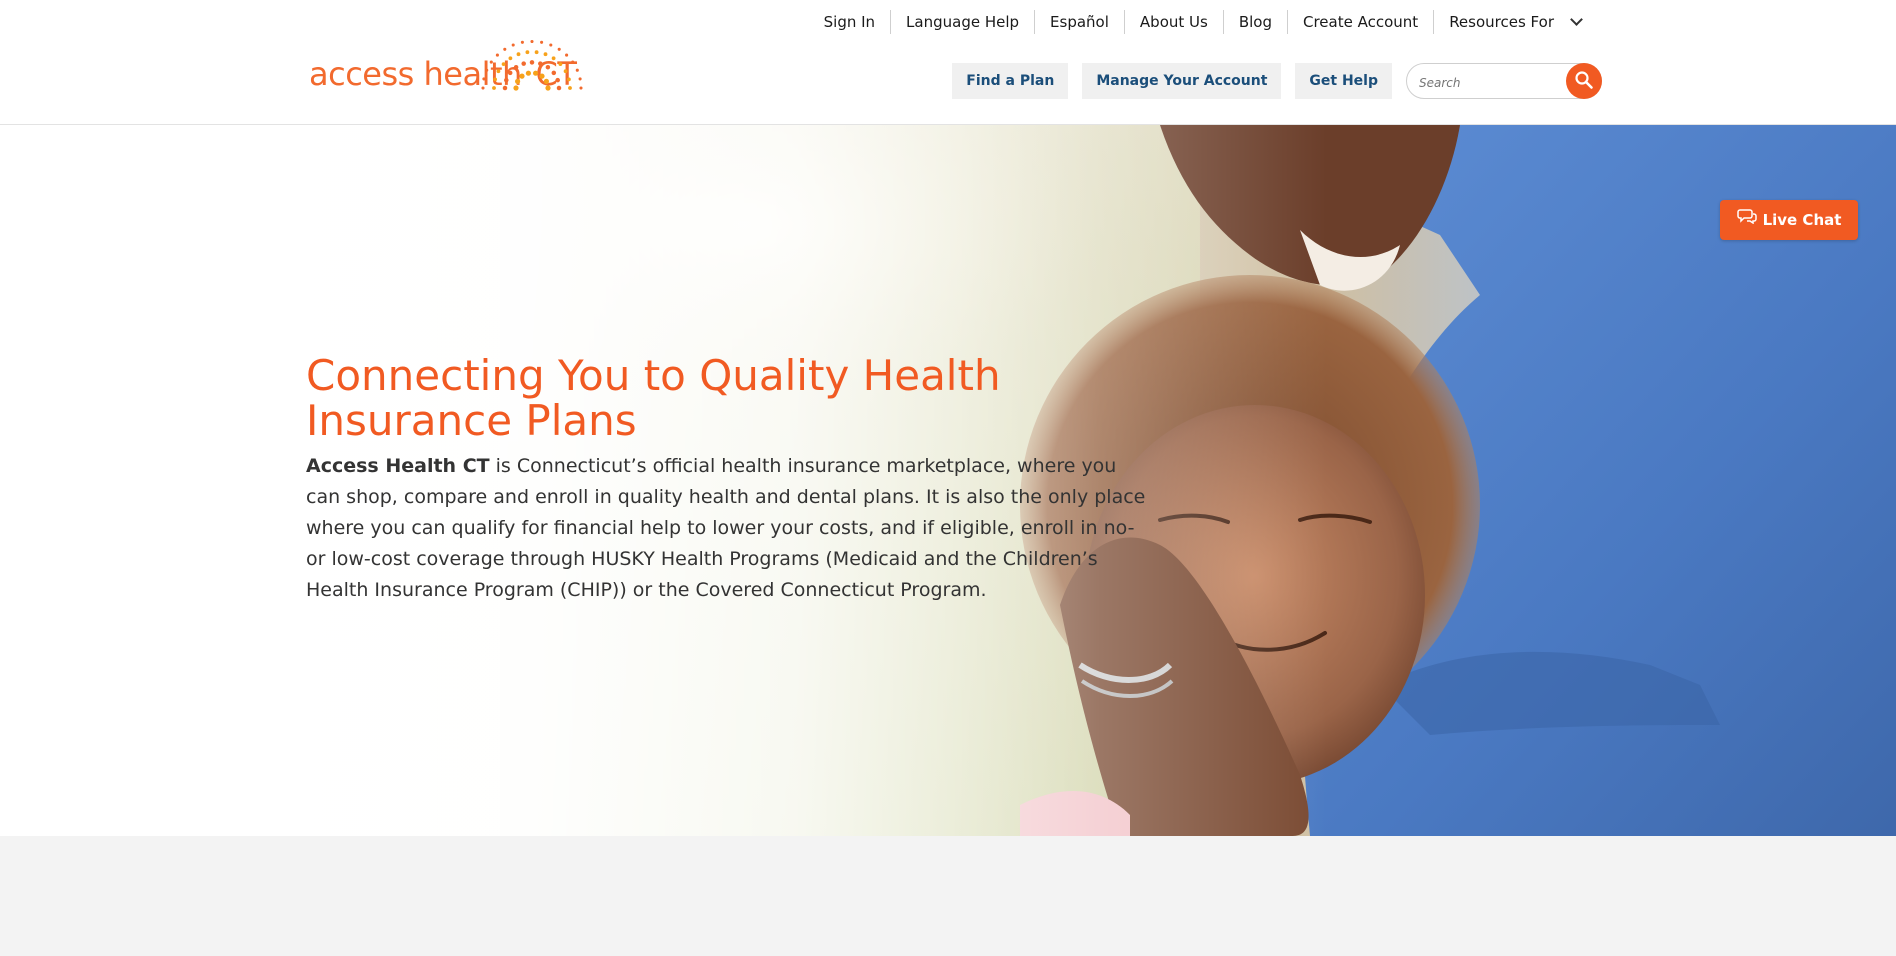  I want to click on espanol-link: Español, so click(1079, 22).